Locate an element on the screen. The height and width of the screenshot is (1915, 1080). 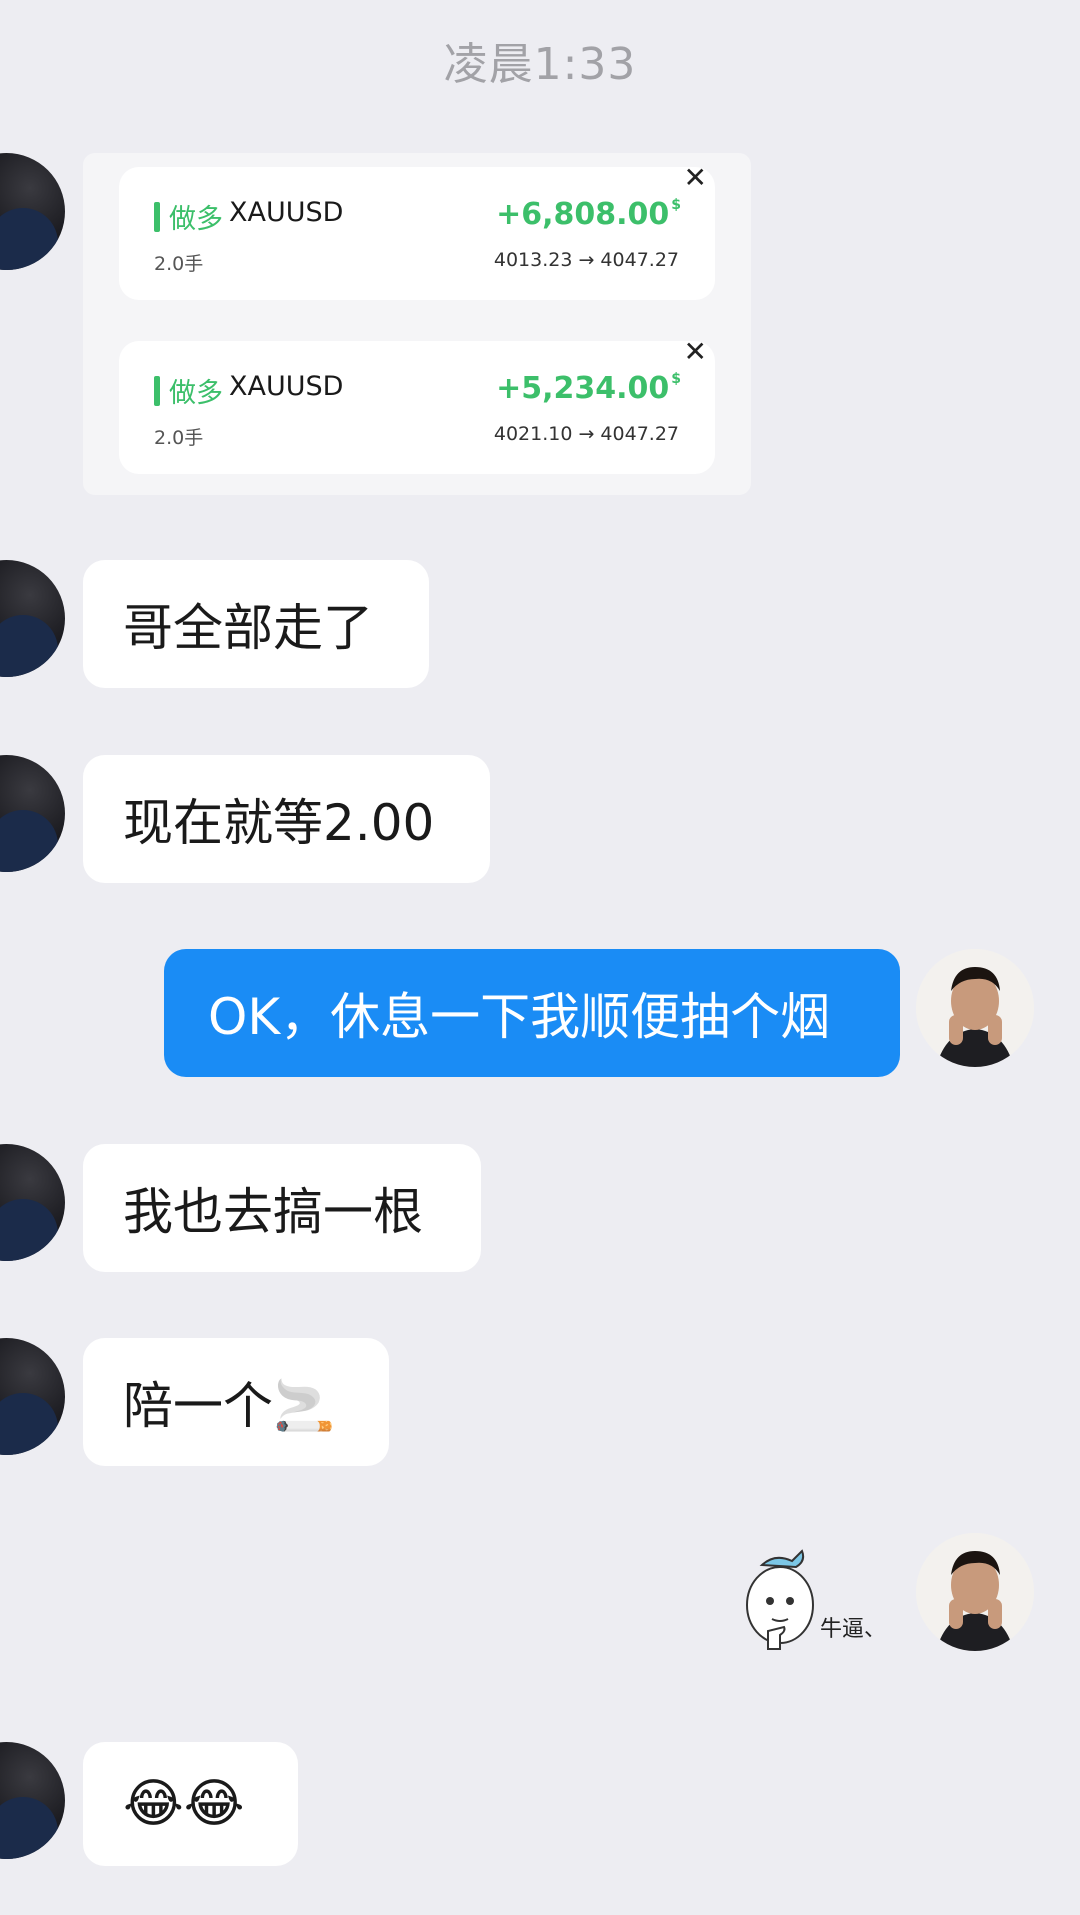
trade-prices: 4013.23 → 4047.27 is located at coordinates (586, 260).